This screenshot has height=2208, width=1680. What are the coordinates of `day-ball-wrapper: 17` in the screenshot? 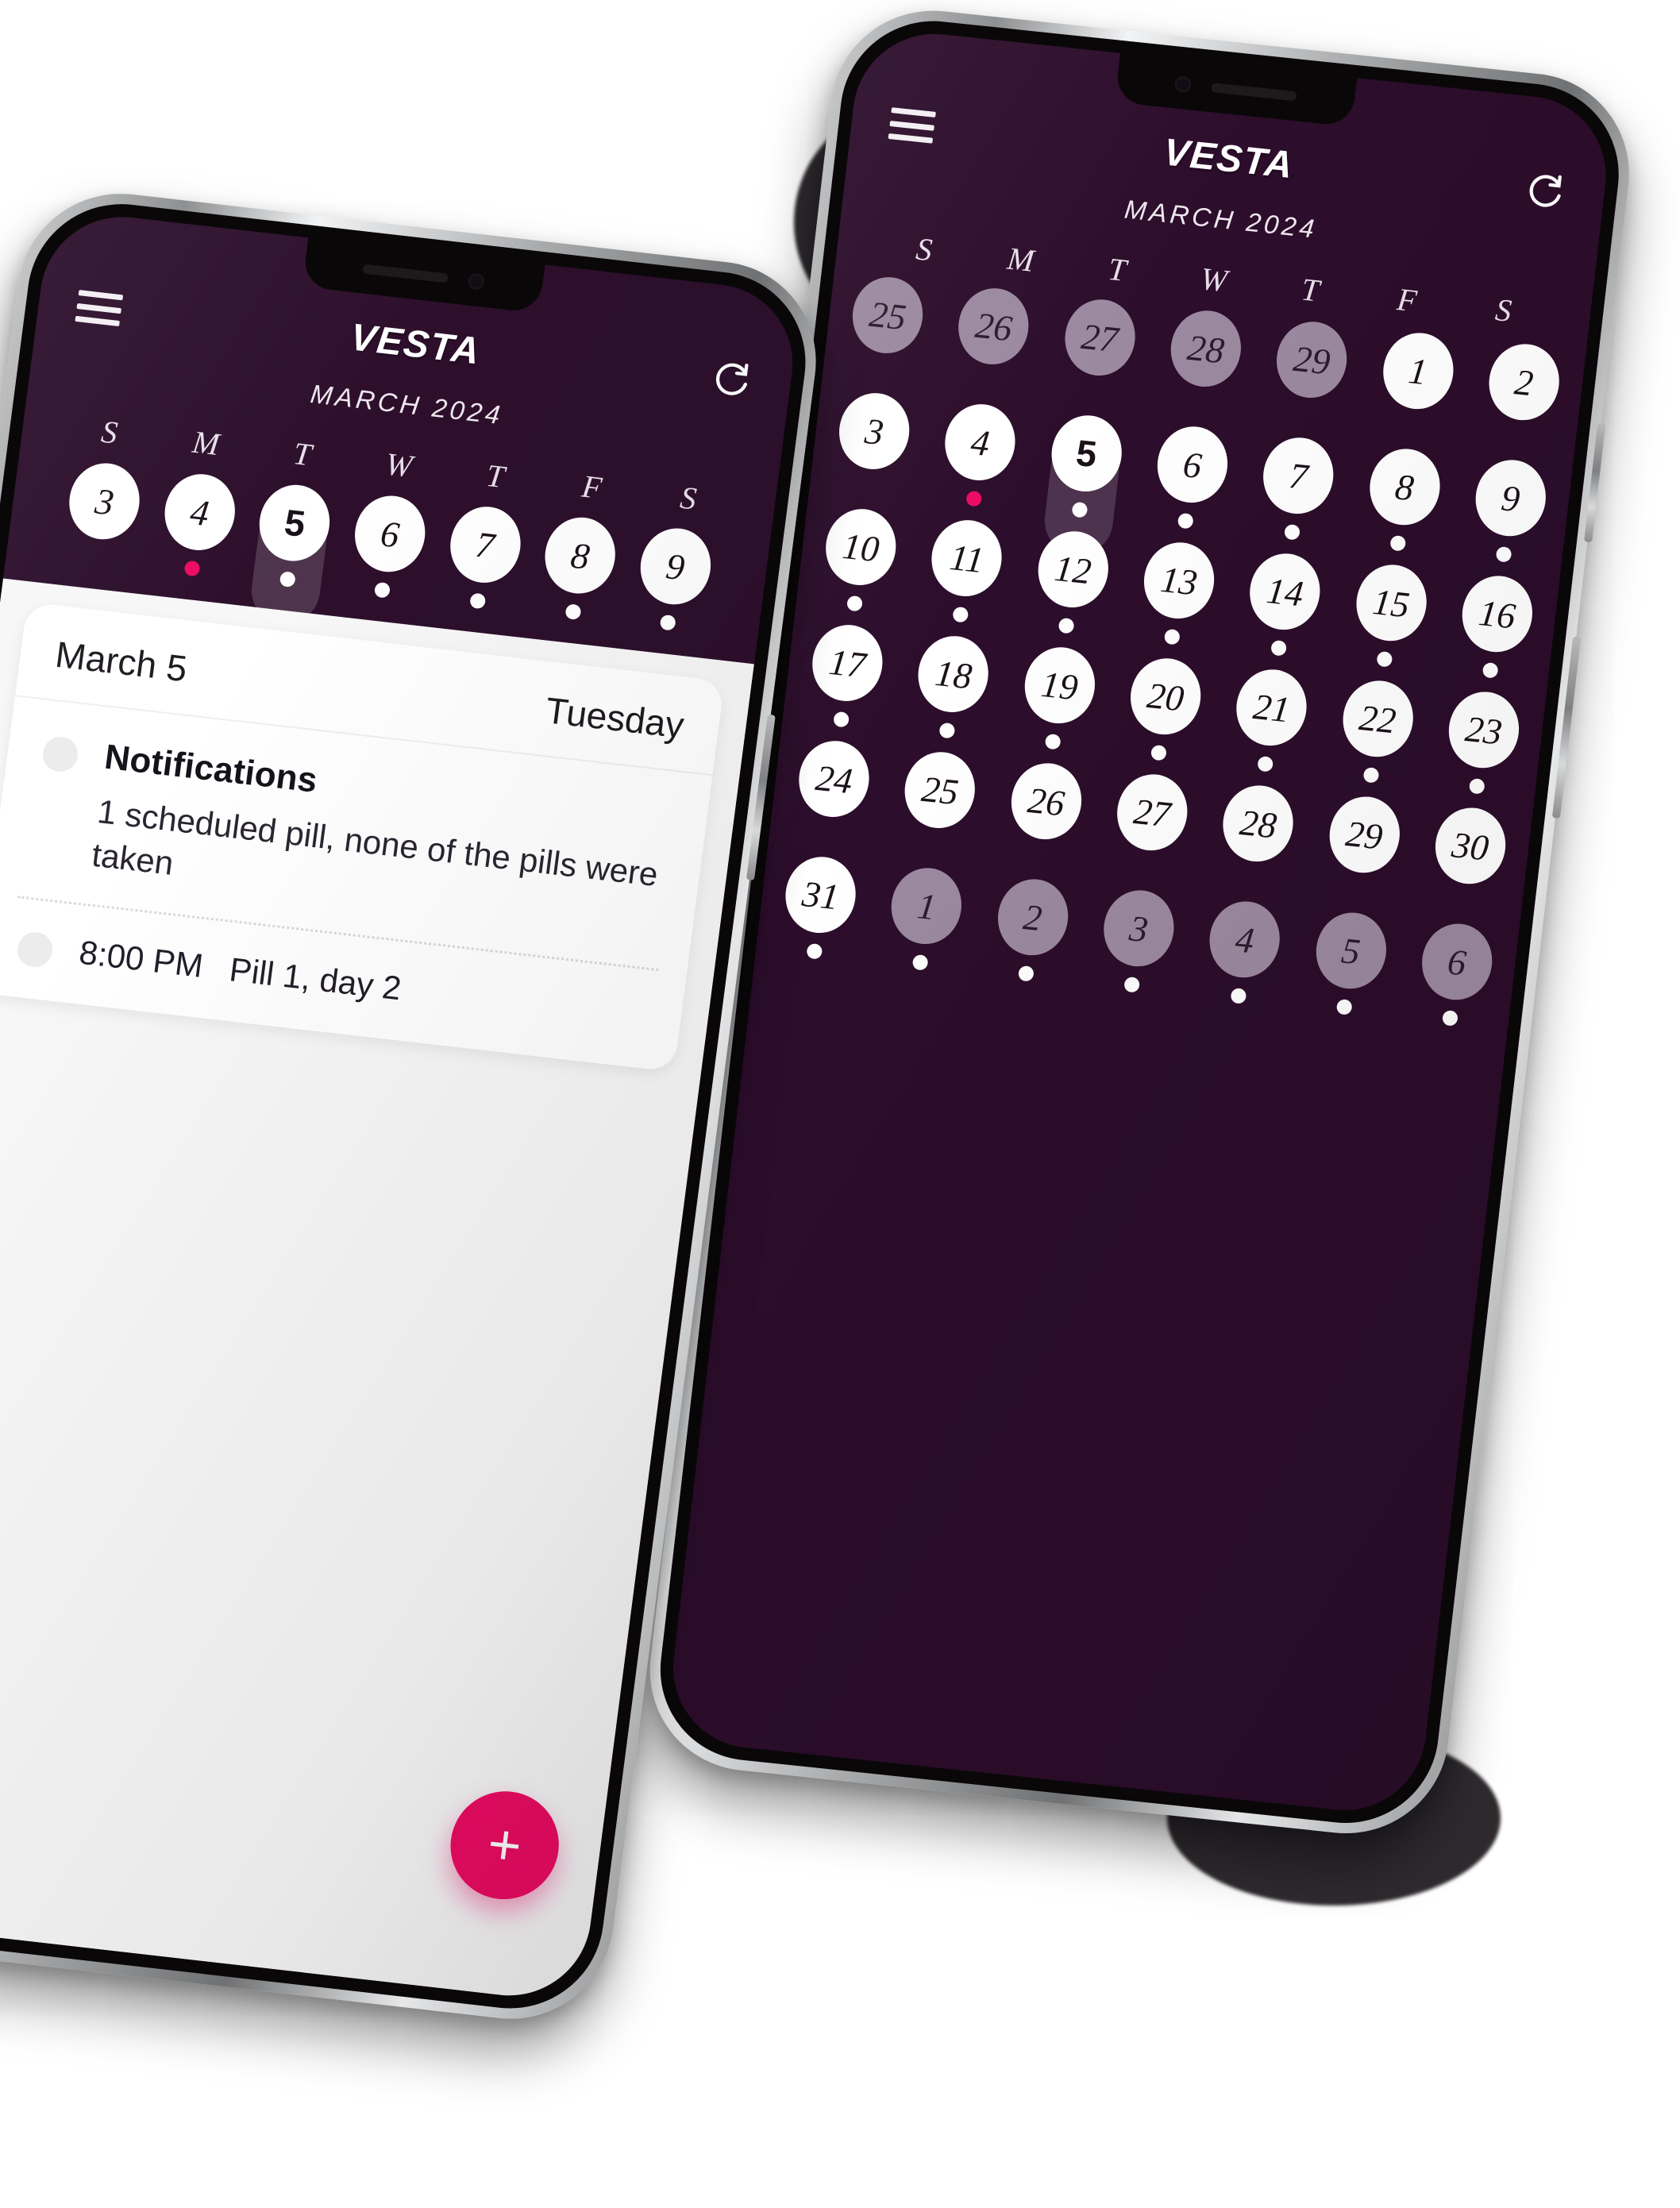 It's located at (846, 675).